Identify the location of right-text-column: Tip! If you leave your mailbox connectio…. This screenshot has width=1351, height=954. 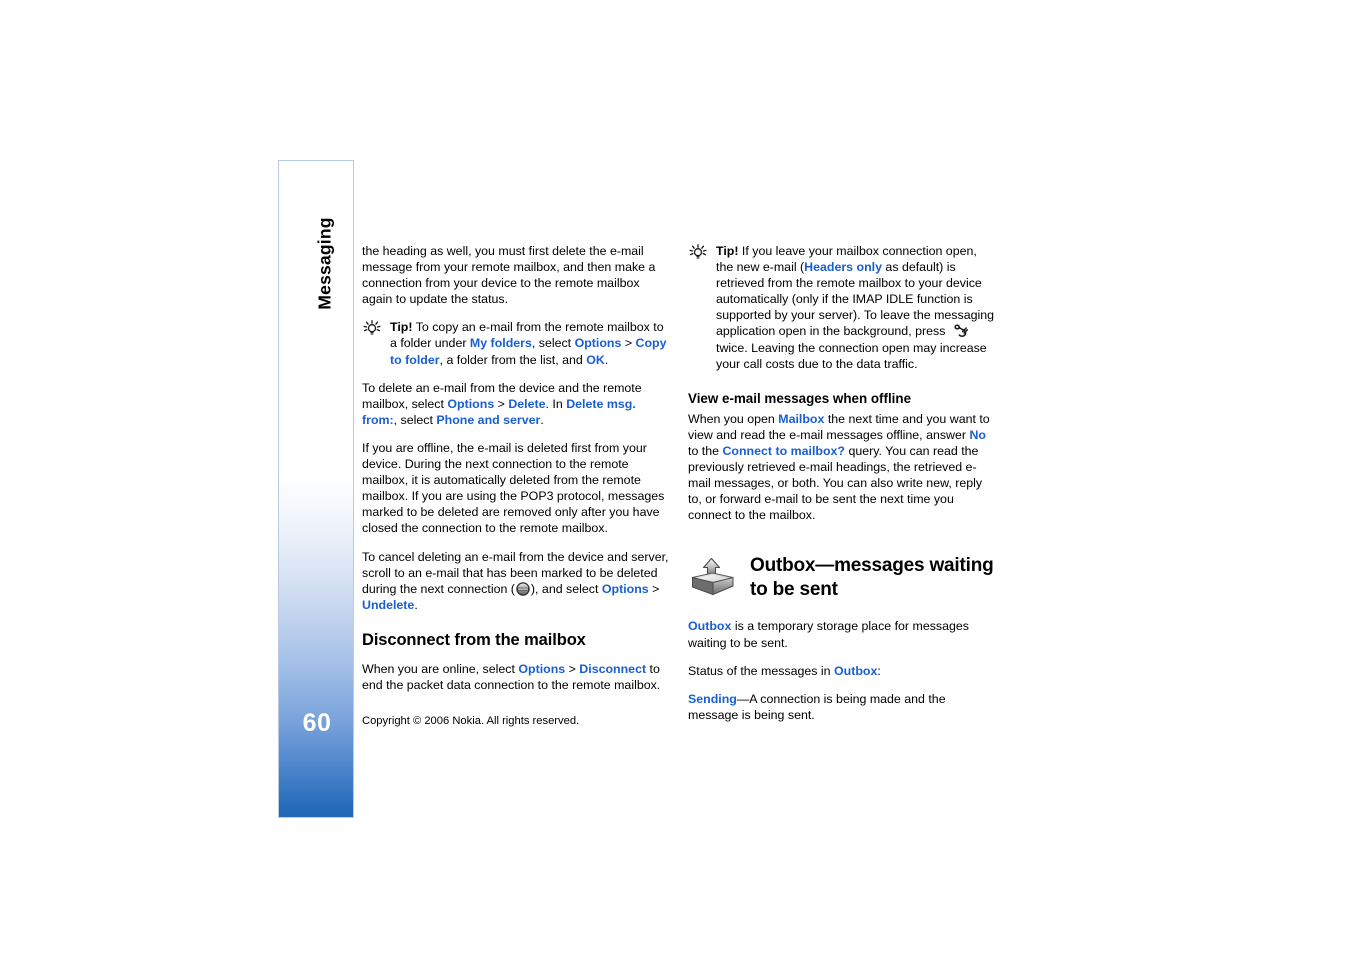
(842, 489).